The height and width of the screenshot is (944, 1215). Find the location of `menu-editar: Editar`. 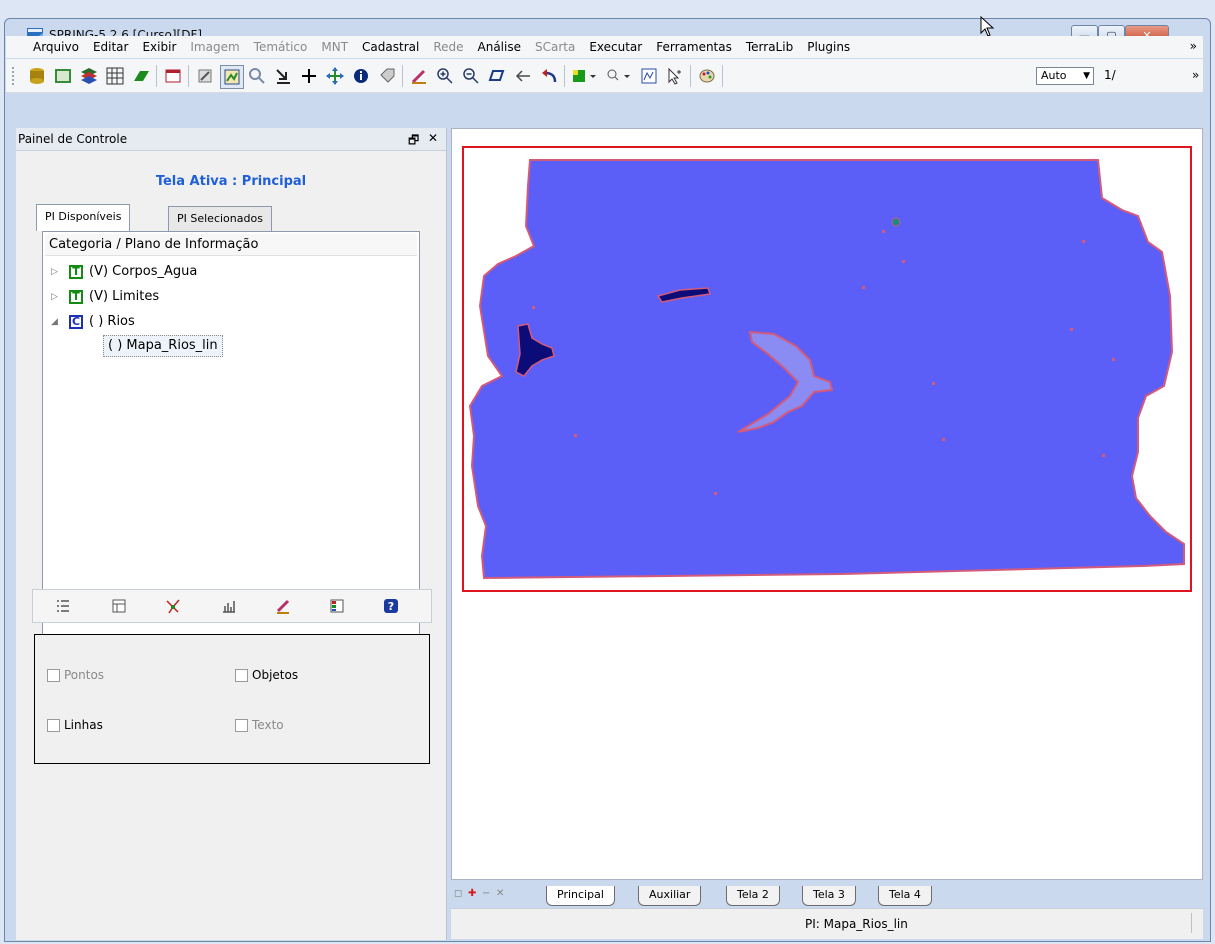

menu-editar: Editar is located at coordinates (111, 47).